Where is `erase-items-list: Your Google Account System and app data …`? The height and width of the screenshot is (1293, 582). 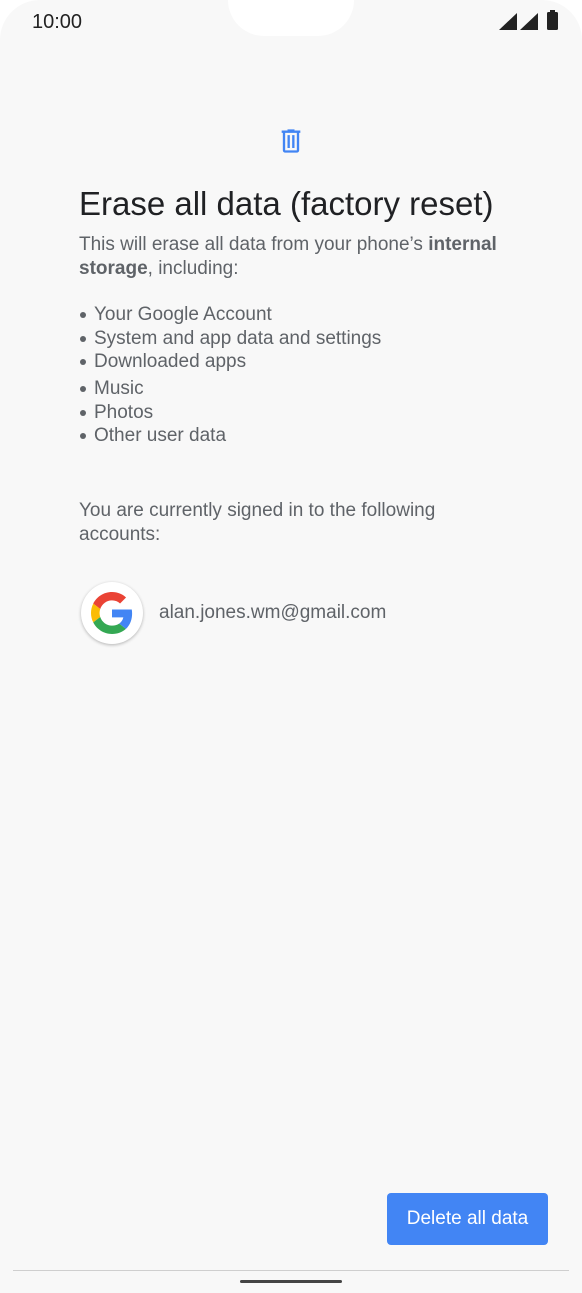
erase-items-list: Your Google Account System and app data … is located at coordinates (230, 375).